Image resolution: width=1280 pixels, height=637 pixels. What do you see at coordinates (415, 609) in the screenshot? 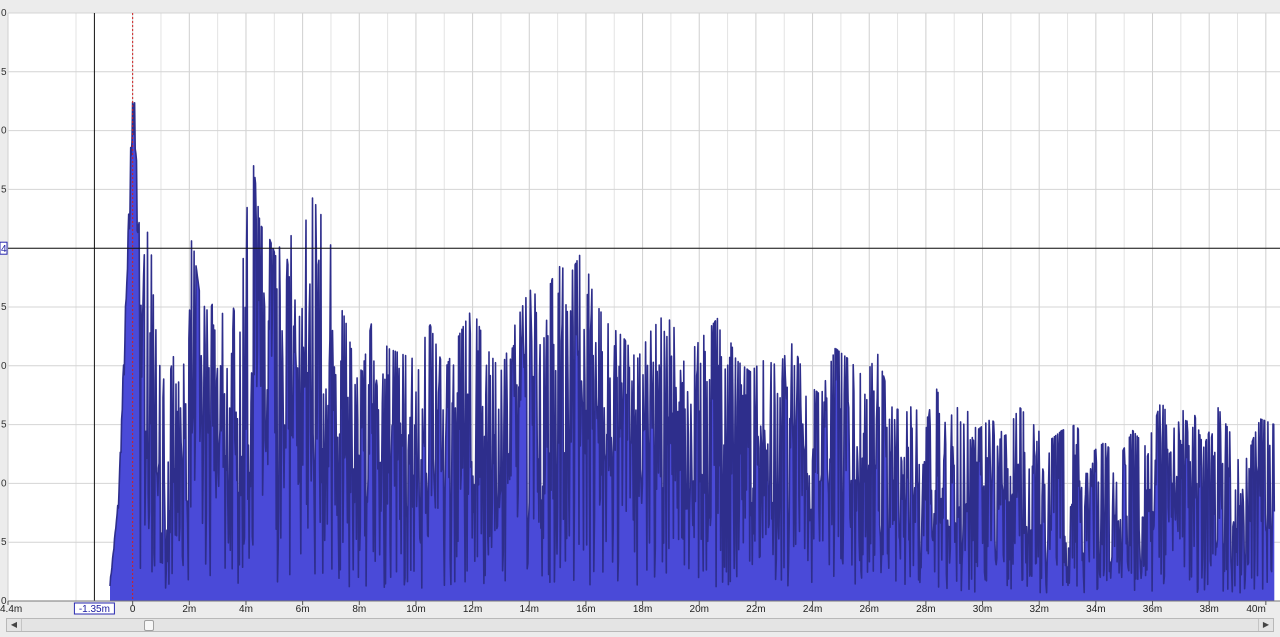
I see `x-tick-label: 10m` at bounding box center [415, 609].